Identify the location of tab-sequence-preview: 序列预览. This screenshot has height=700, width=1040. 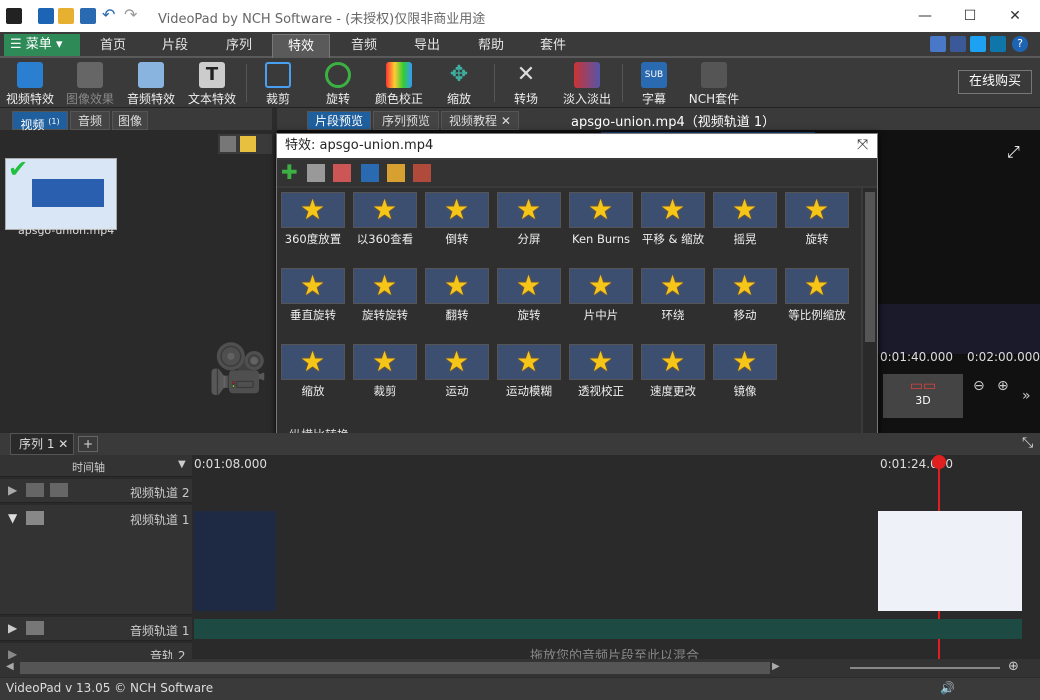
(406, 120).